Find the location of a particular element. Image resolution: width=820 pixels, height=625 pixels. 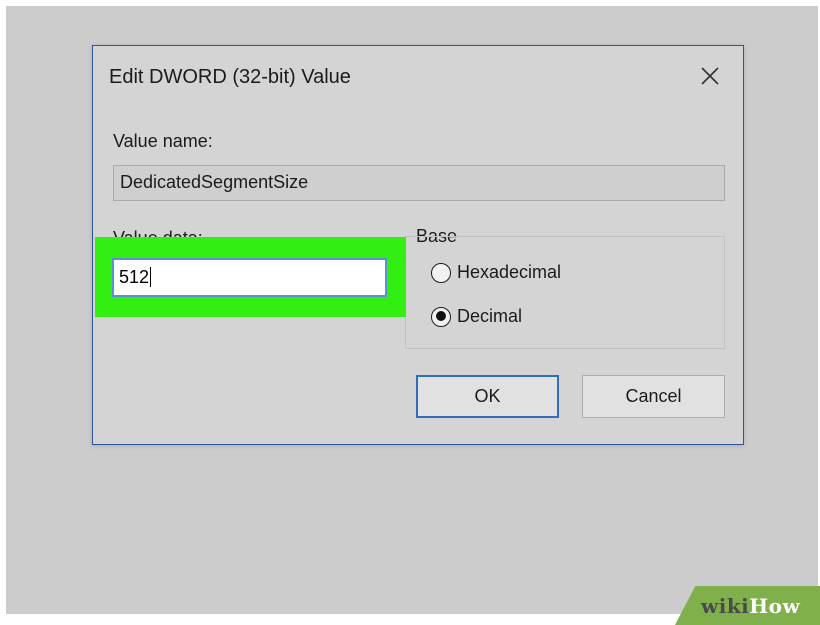

ok-label: OK is located at coordinates (487, 396).